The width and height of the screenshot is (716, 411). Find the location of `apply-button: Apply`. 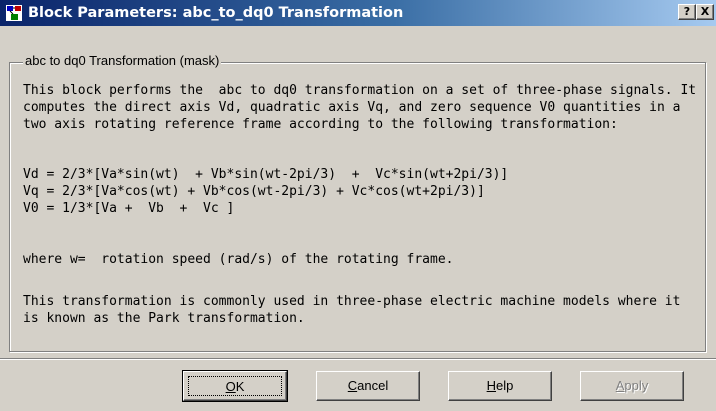

apply-button: Apply is located at coordinates (632, 386).